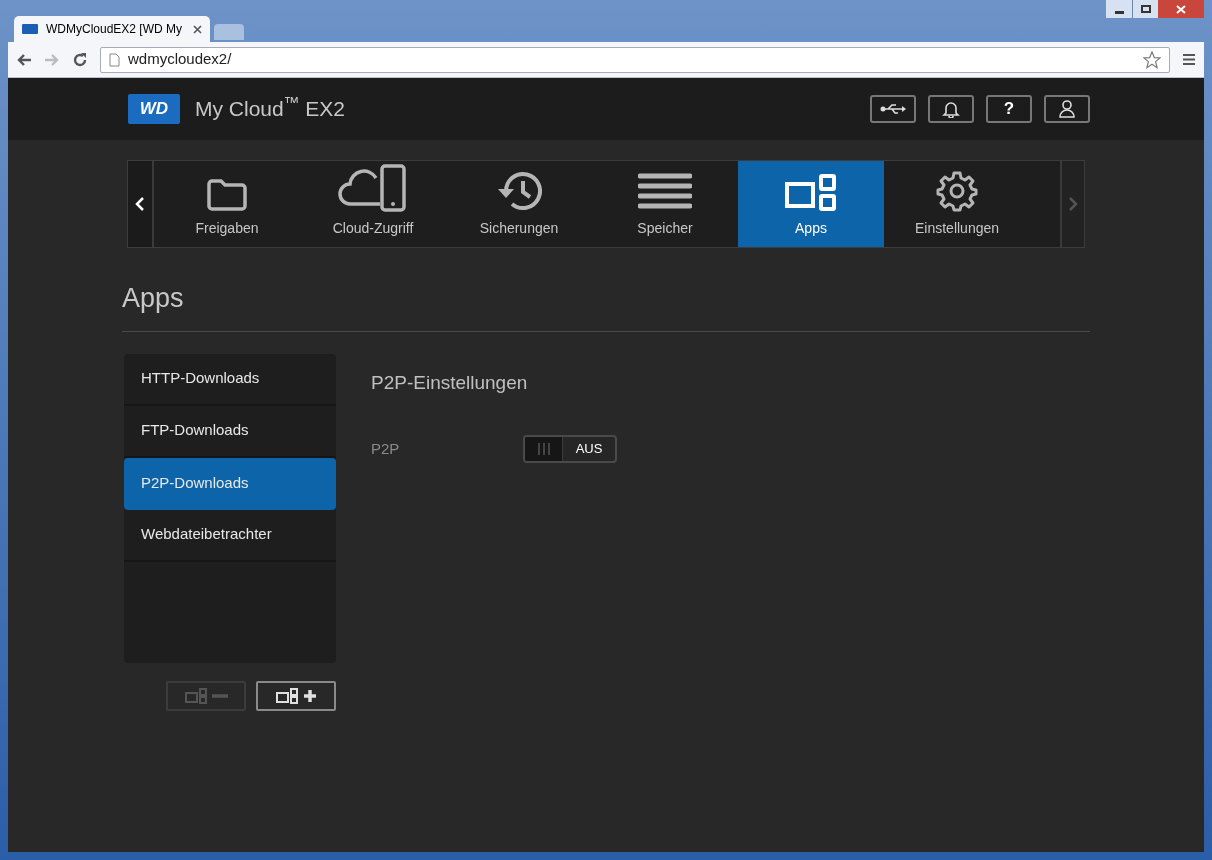 The height and width of the screenshot is (860, 1212). What do you see at coordinates (230, 535) in the screenshot?
I see `sidebar-item: Webdateibetrachter` at bounding box center [230, 535].